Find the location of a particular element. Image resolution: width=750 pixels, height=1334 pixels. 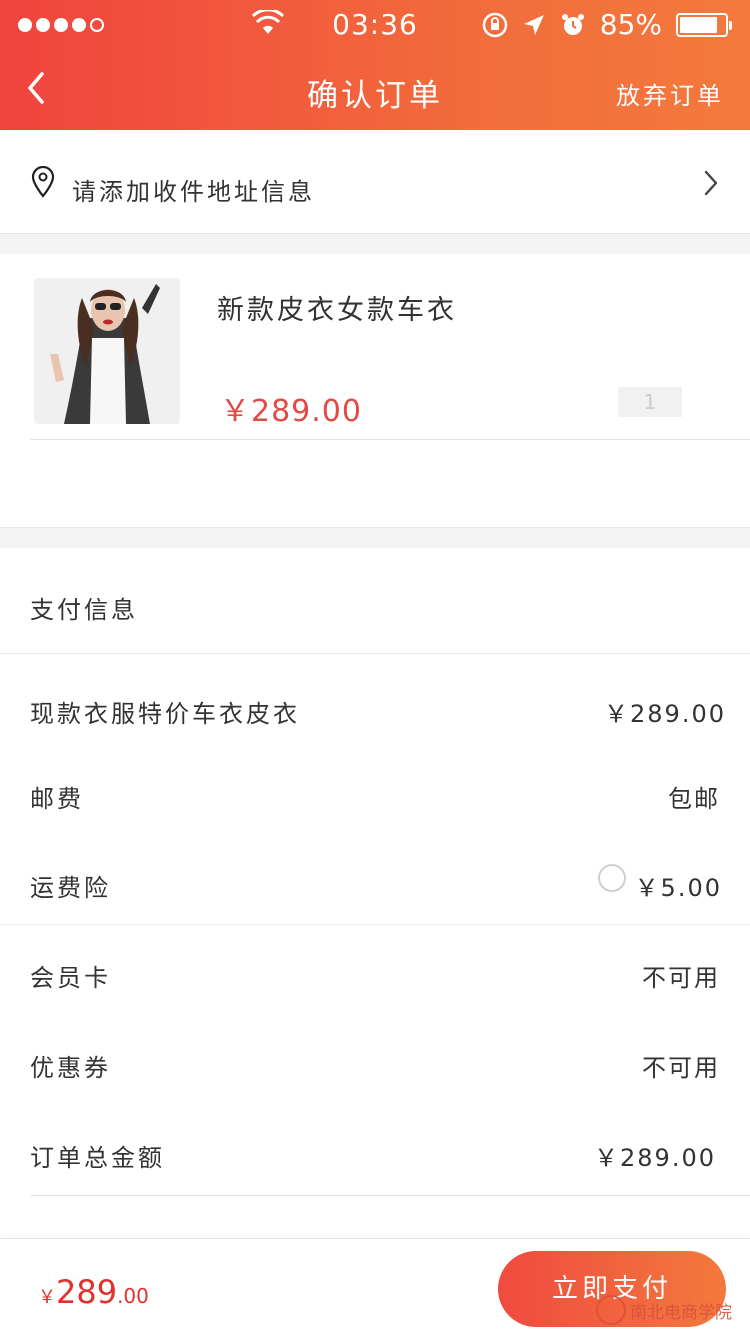

shipping-label: 邮费 is located at coordinates (57, 799).